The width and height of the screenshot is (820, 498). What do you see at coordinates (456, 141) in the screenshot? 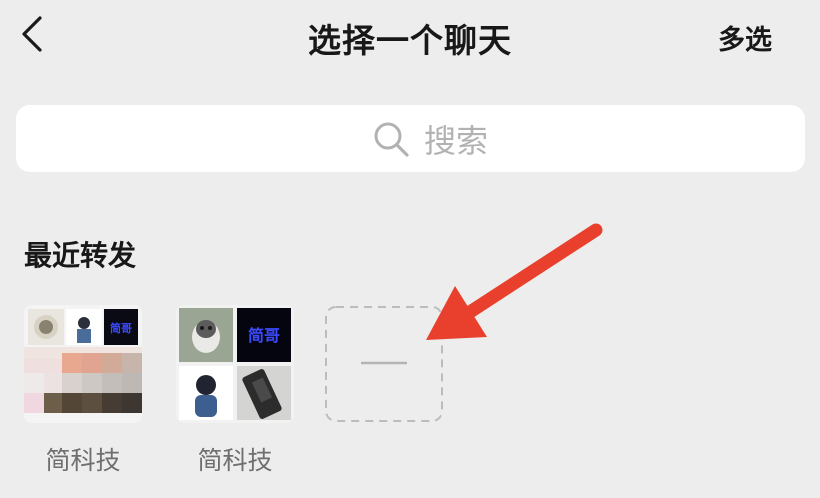
I see `search-placeholder: 搜索` at bounding box center [456, 141].